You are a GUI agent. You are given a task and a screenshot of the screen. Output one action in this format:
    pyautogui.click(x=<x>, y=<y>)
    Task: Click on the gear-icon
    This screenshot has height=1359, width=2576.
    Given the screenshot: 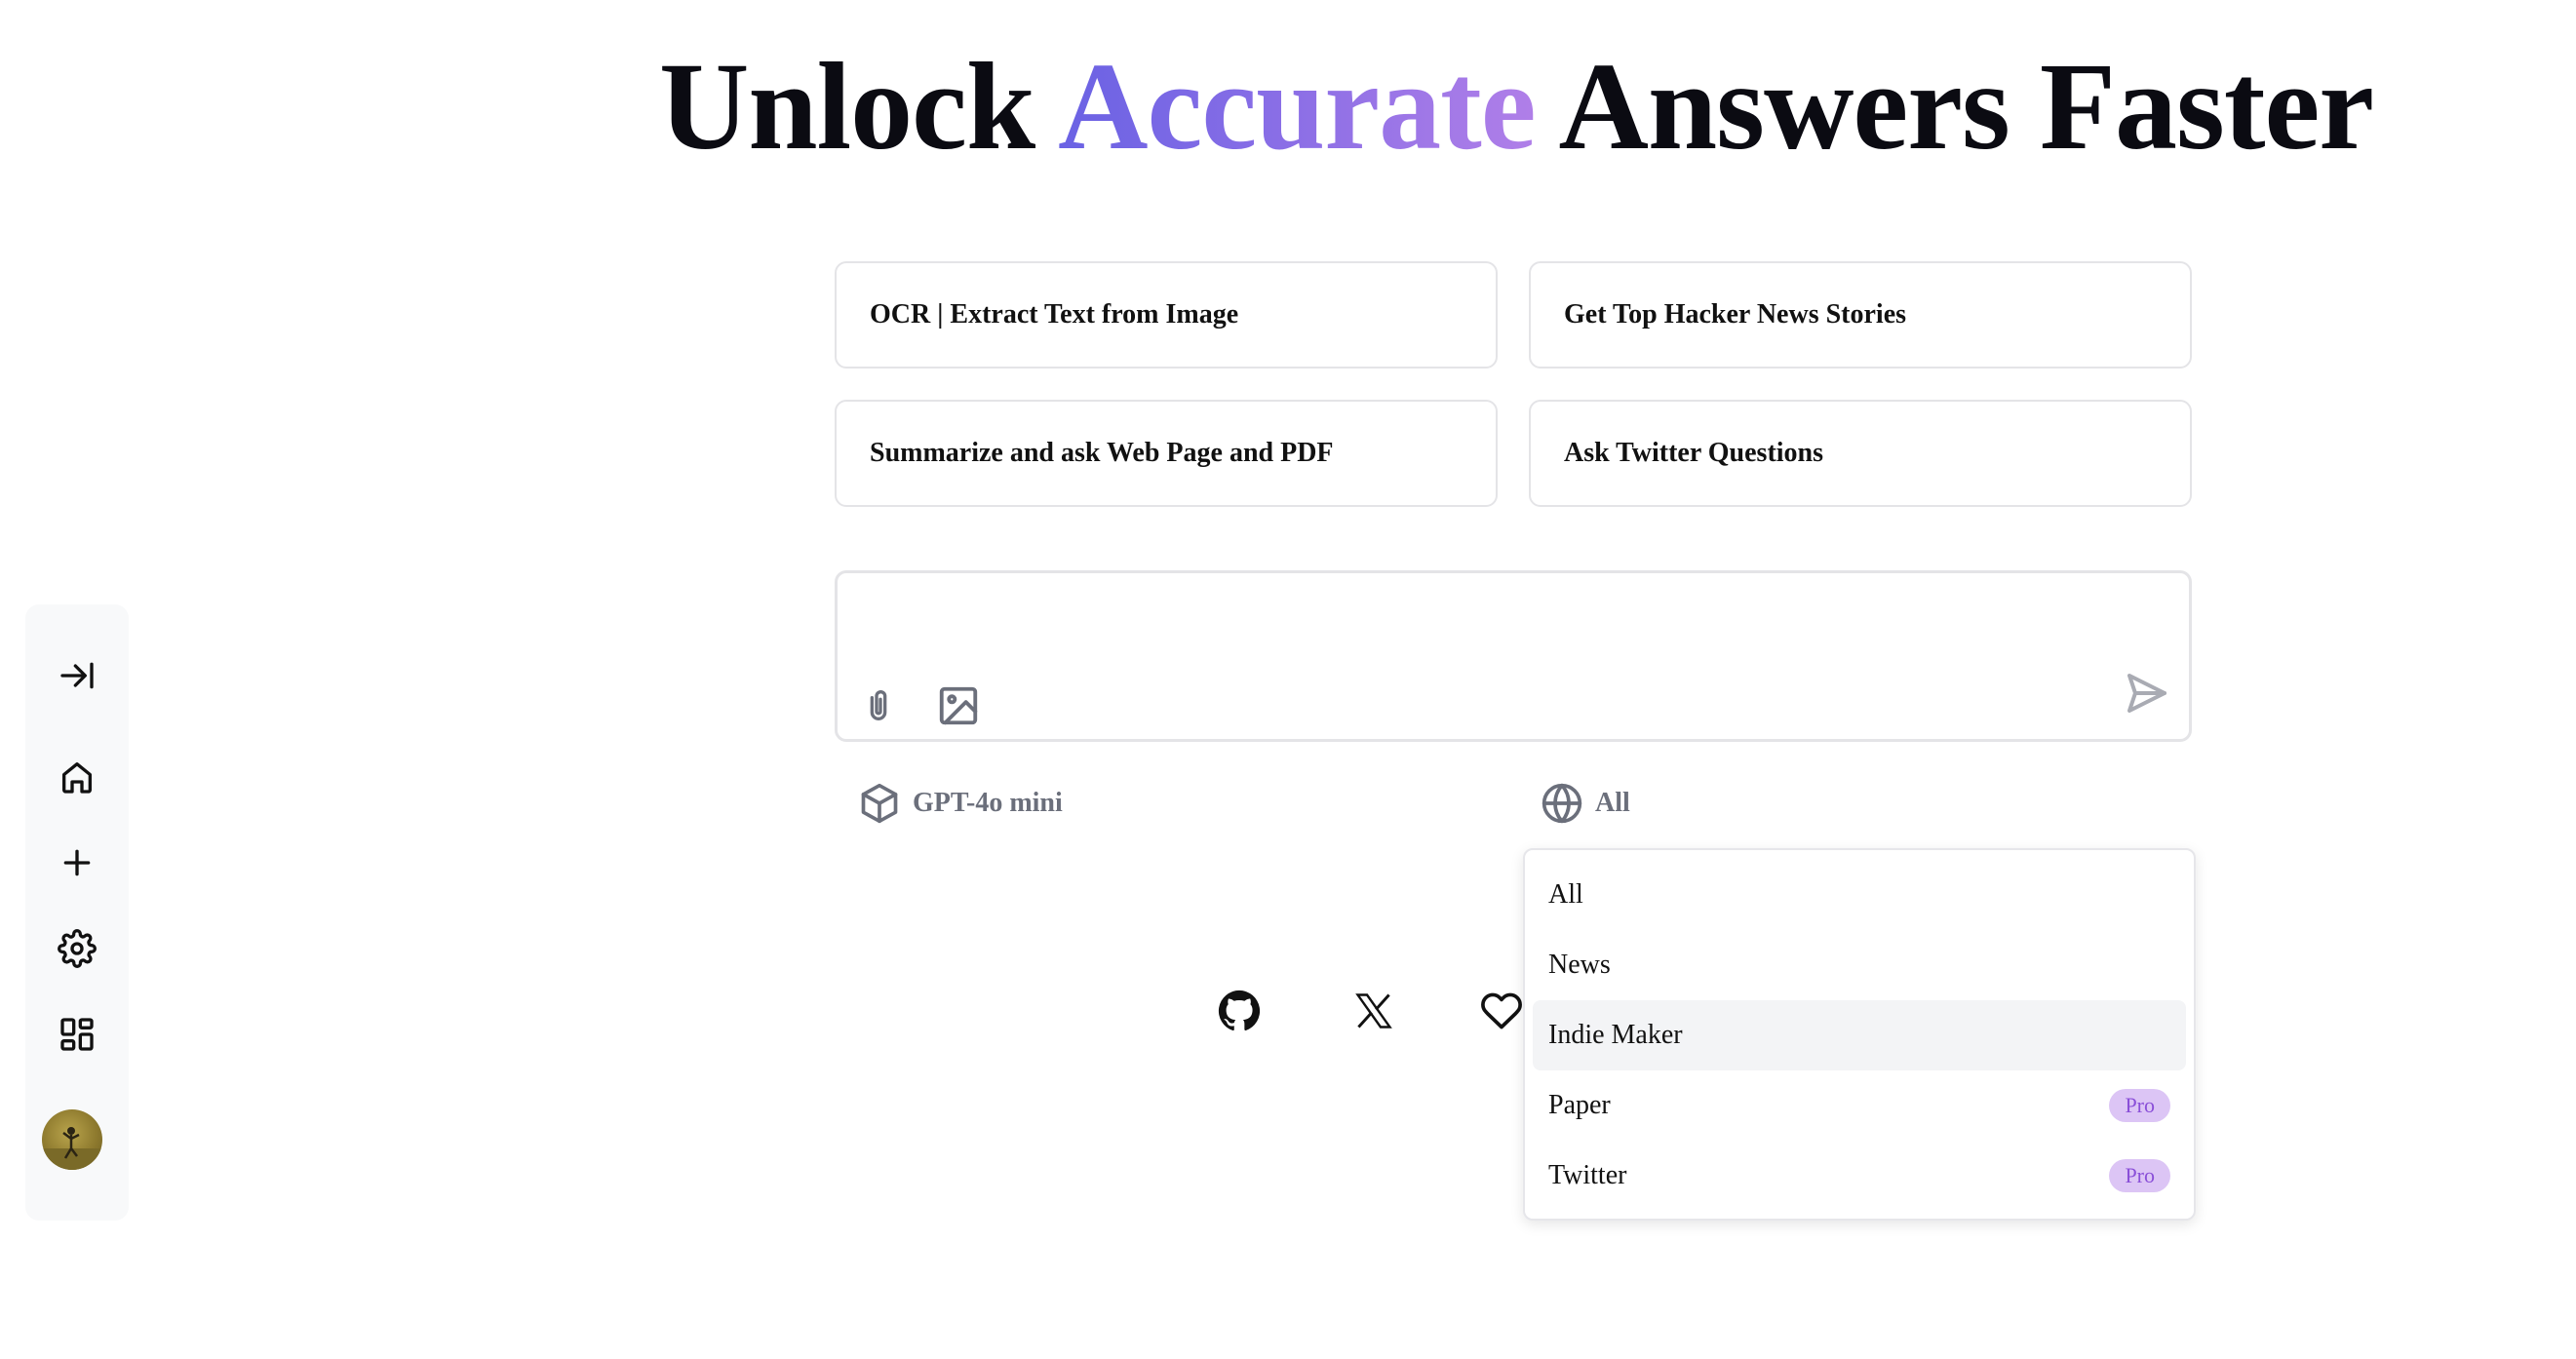 What is the action you would take?
    pyautogui.click(x=77, y=948)
    